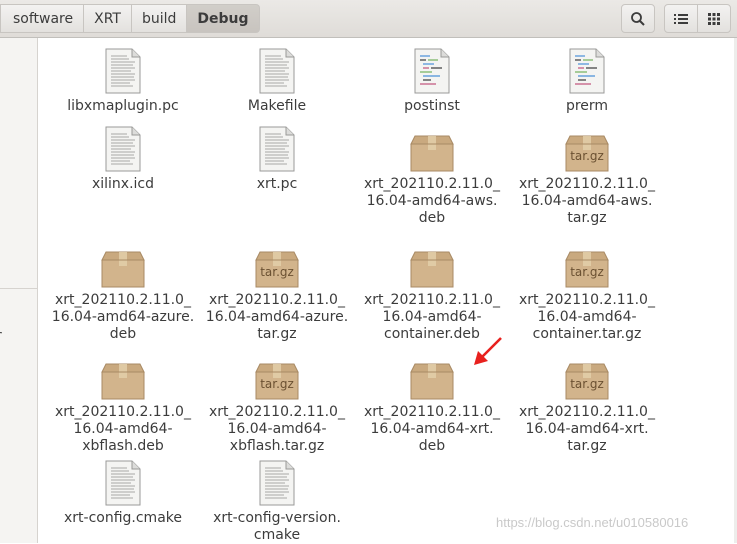 This screenshot has height=544, width=737. I want to click on file-item: xrt-config-version. cmake, so click(277, 502).